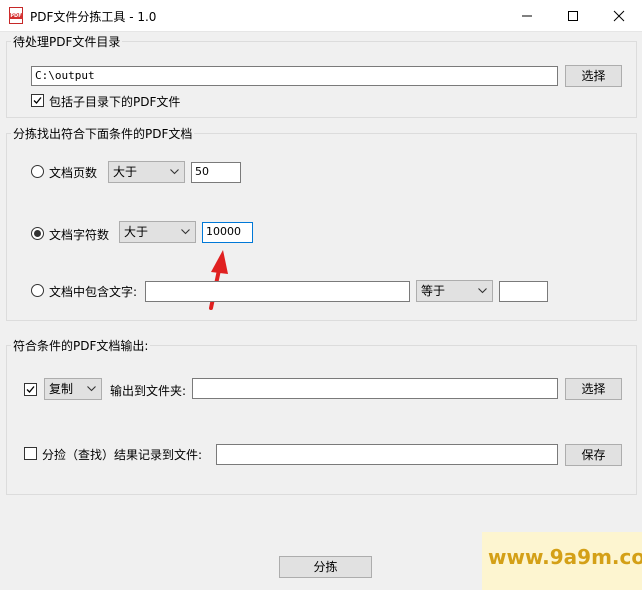 The height and width of the screenshot is (590, 642). Describe the element at coordinates (67, 41) in the screenshot. I see `source-group-title: 待处理PDF文件目录` at that location.